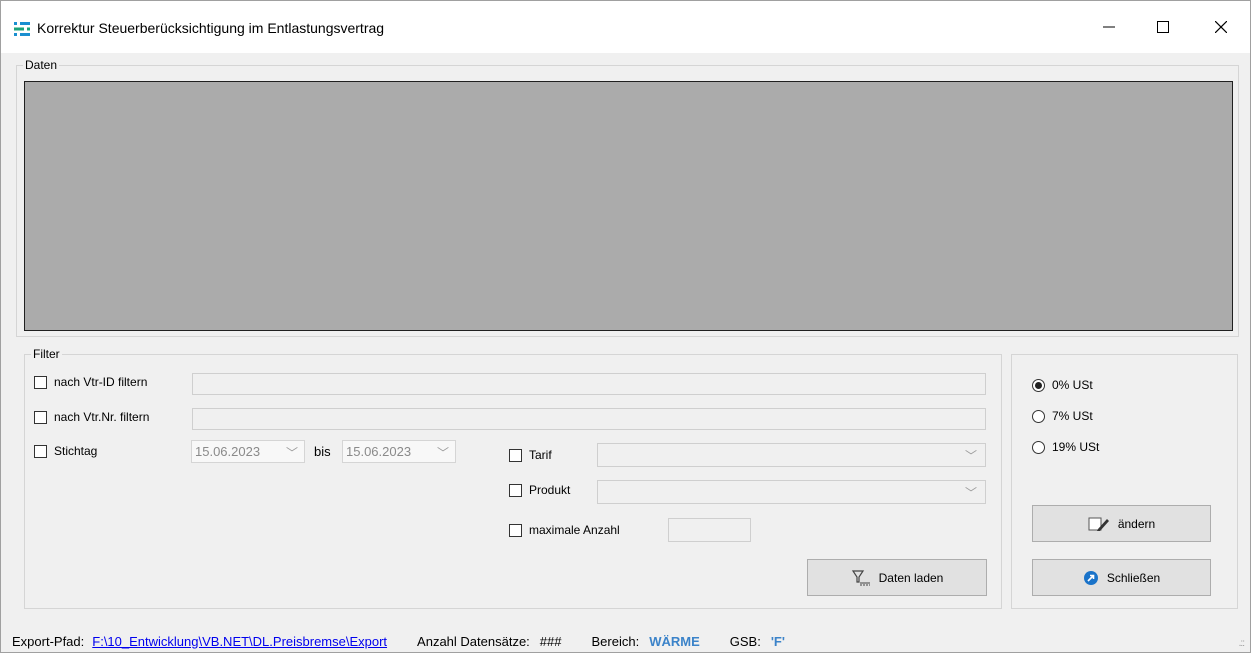 This screenshot has width=1251, height=653. What do you see at coordinates (589, 419) in the screenshot?
I see `vtr-nr-input` at bounding box center [589, 419].